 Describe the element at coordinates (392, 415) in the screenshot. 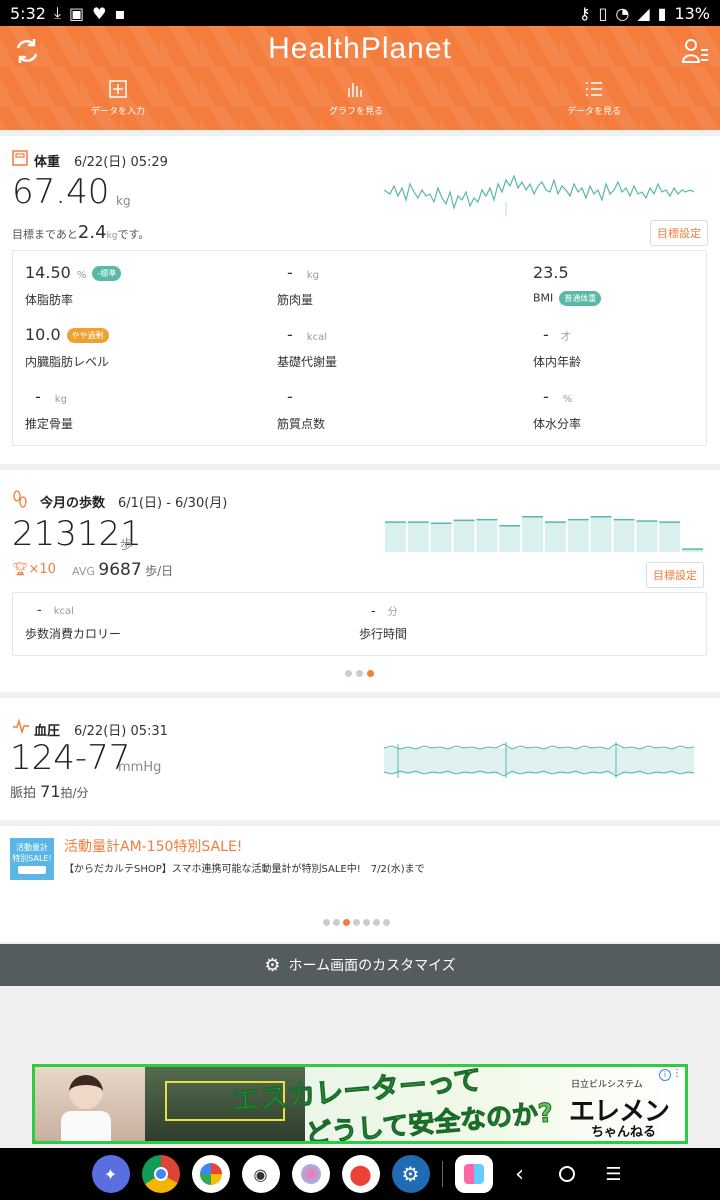

I see `metric-muscle-quality: - 筋質点数` at that location.